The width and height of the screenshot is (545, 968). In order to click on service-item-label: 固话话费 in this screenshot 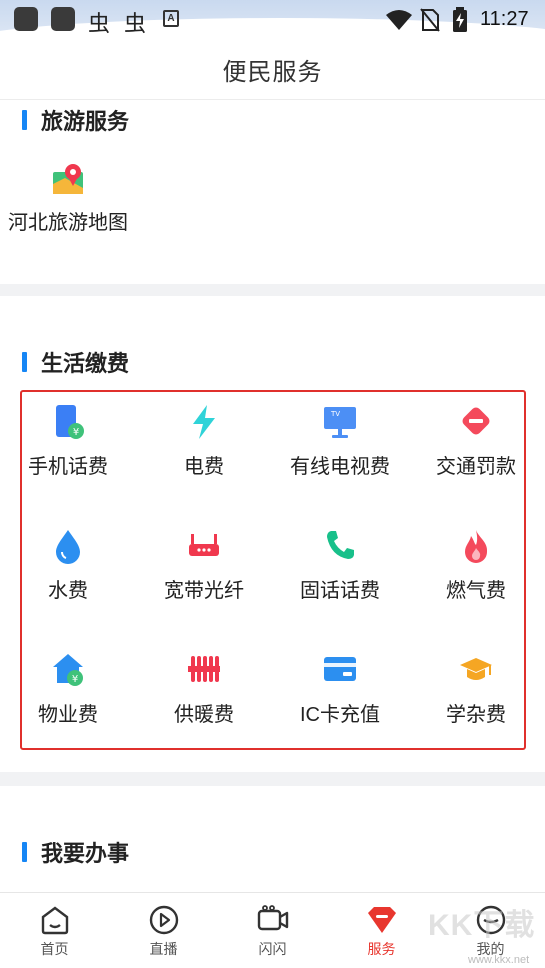, I will do `click(340, 591)`.